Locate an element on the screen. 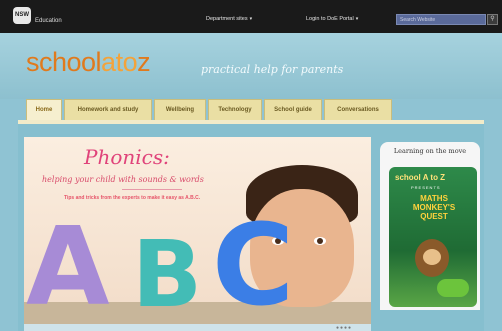 The width and height of the screenshot is (502, 331). department-sites-label: Department sites is located at coordinates (227, 19).